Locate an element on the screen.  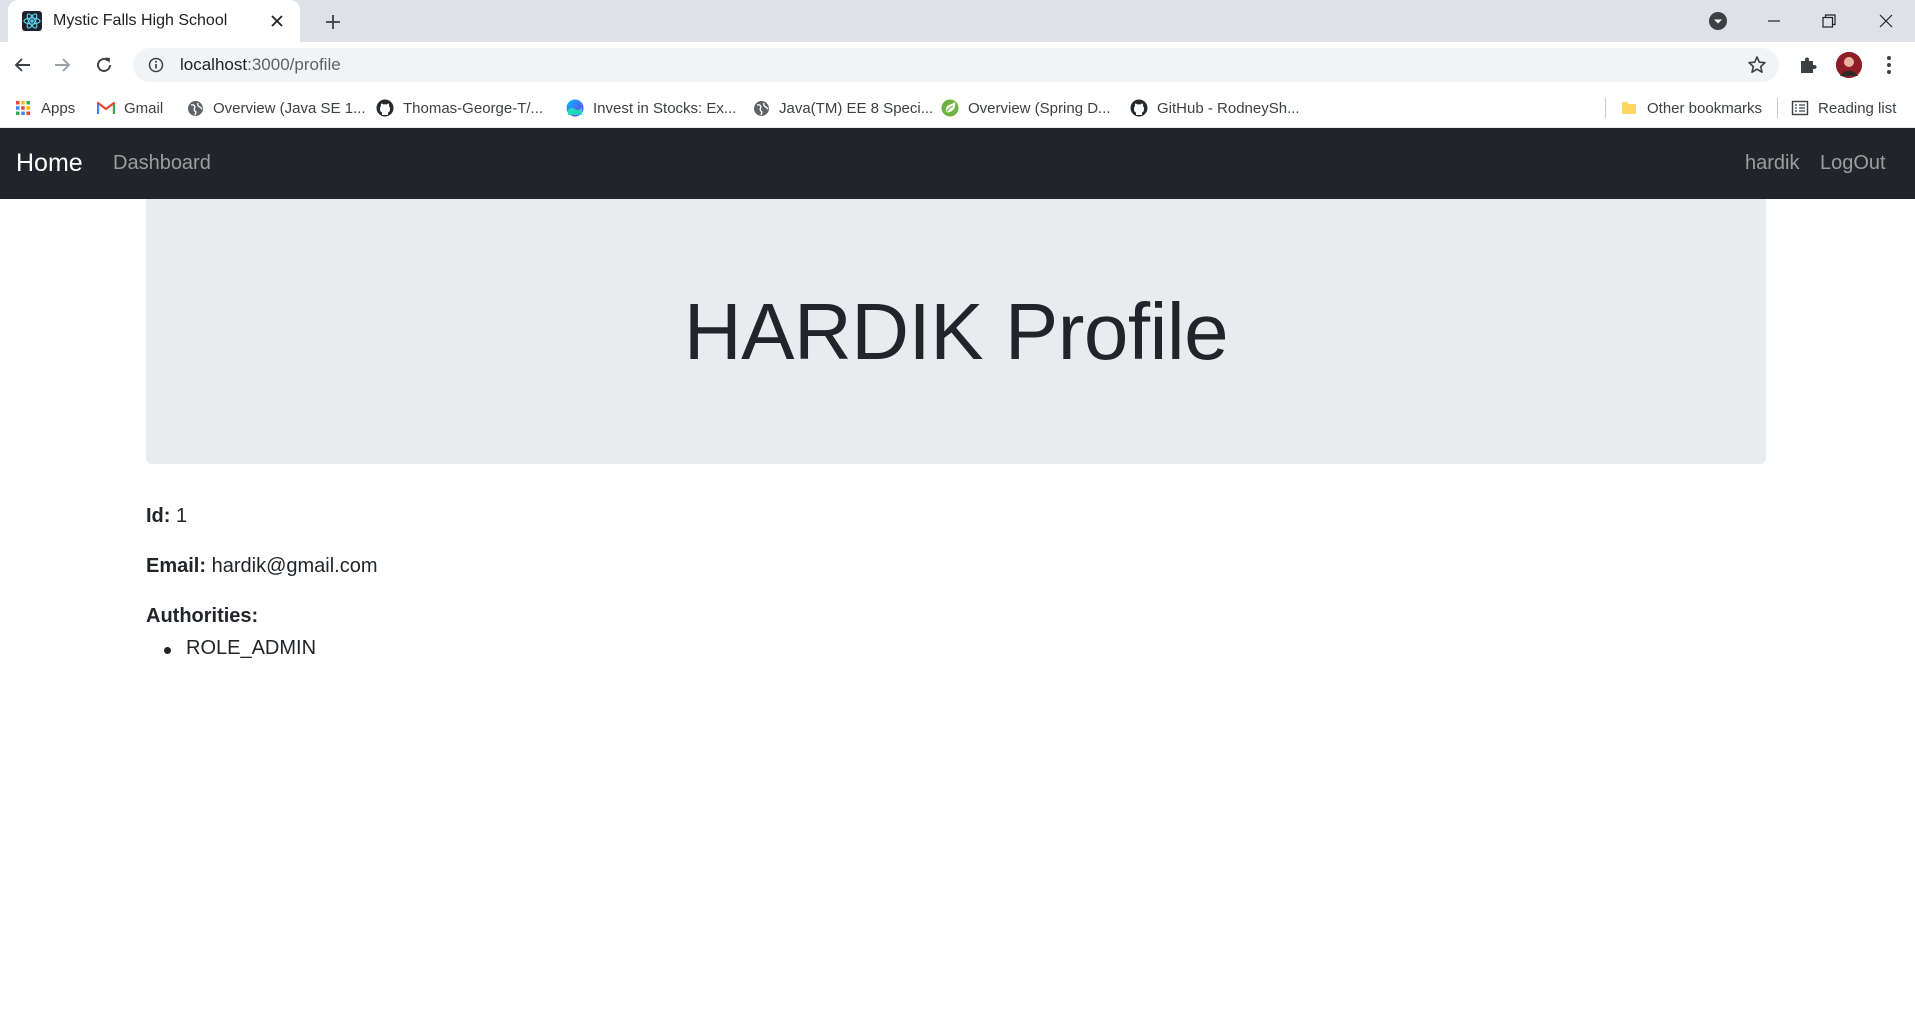
profile-avatar is located at coordinates (1849, 65).